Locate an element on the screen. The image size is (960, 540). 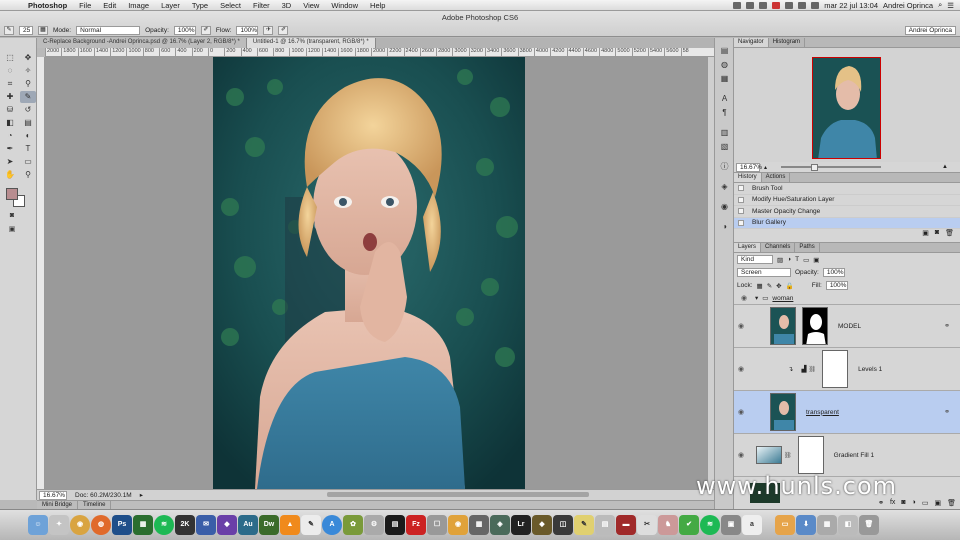
pressure-opacity-icon: ✐ is located at coordinates (205, 30).